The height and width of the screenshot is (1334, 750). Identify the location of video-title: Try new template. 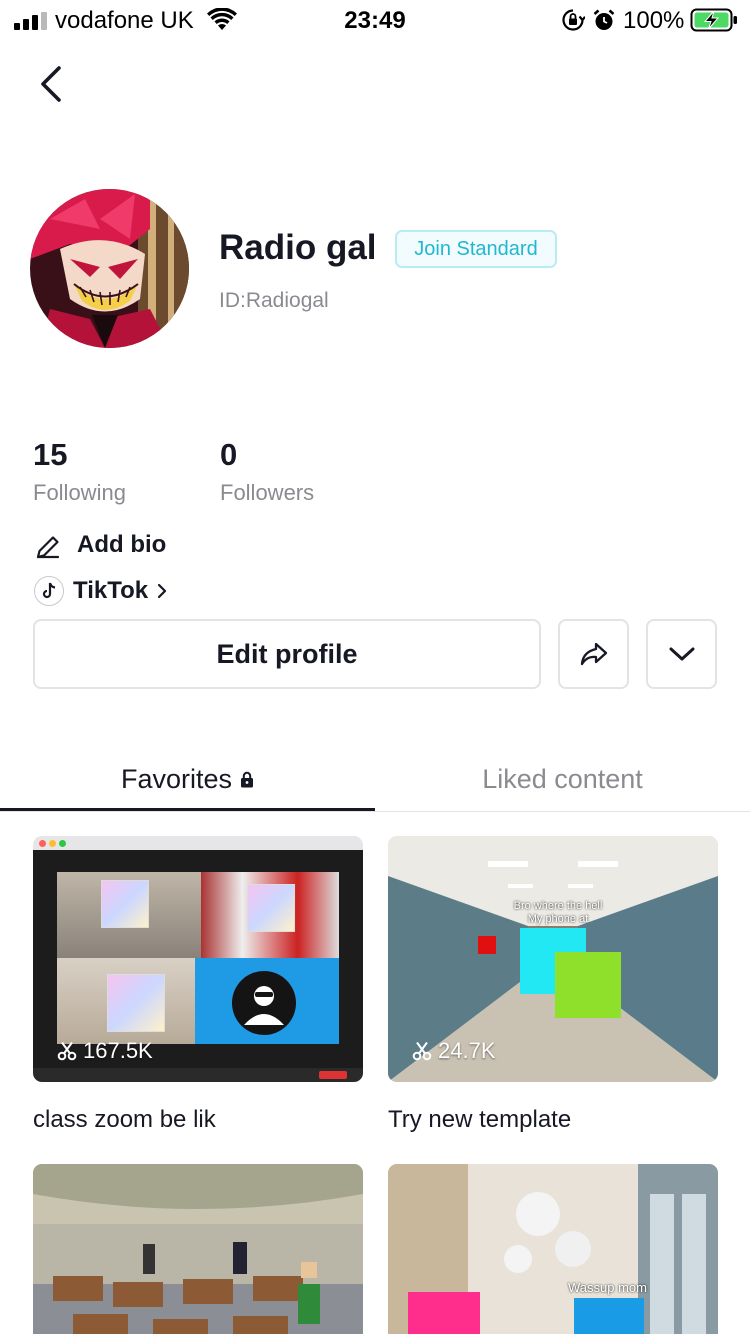
(480, 1119).